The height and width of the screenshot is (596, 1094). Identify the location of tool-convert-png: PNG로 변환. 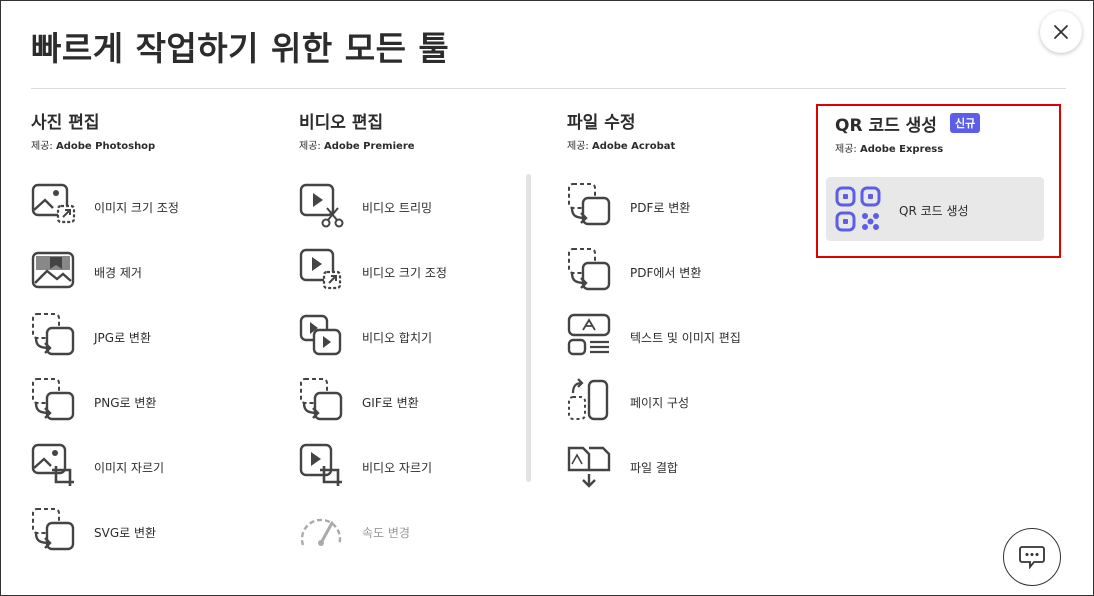
(150, 403).